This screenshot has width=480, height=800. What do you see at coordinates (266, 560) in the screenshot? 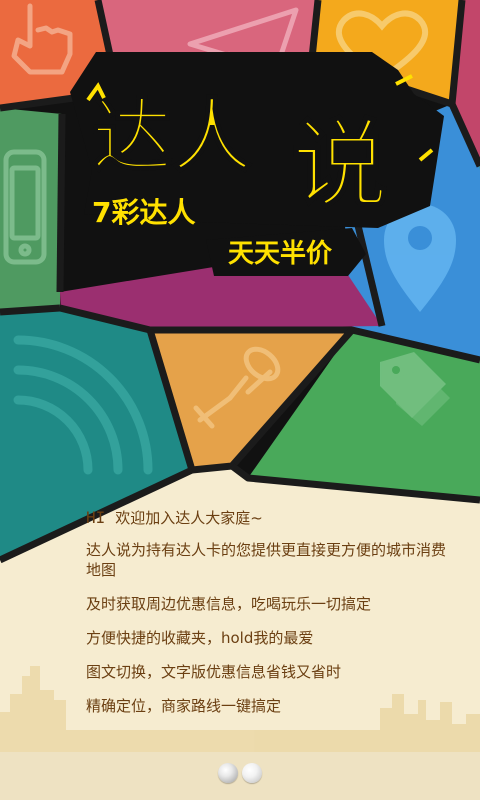
I see `feature-line-1: 达人说为持有达人卡的您提供更直接更方便的城市消费地图` at bounding box center [266, 560].